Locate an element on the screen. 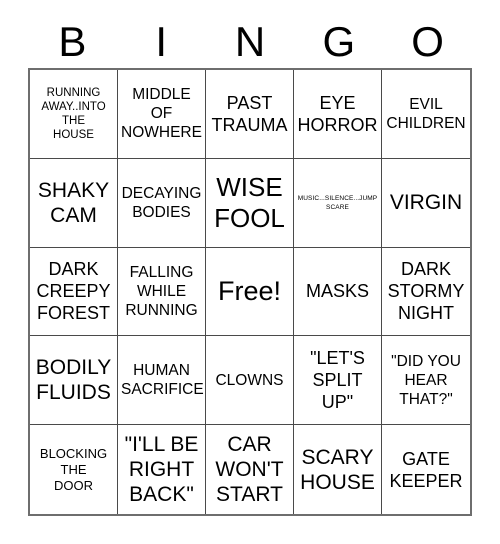  bingo-square: DARK STORMY NIGHT is located at coordinates (426, 292).